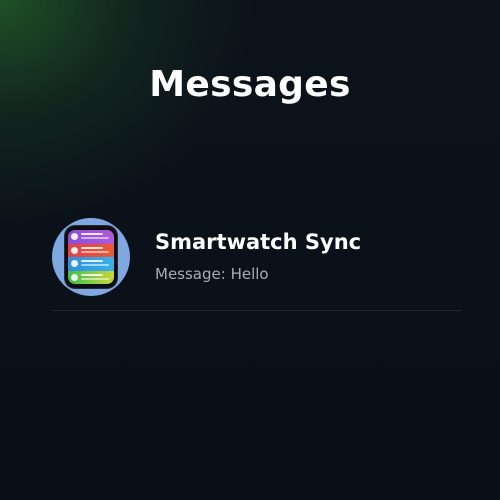  What do you see at coordinates (258, 242) in the screenshot?
I see `contact-name: Smartwatch Sync` at bounding box center [258, 242].